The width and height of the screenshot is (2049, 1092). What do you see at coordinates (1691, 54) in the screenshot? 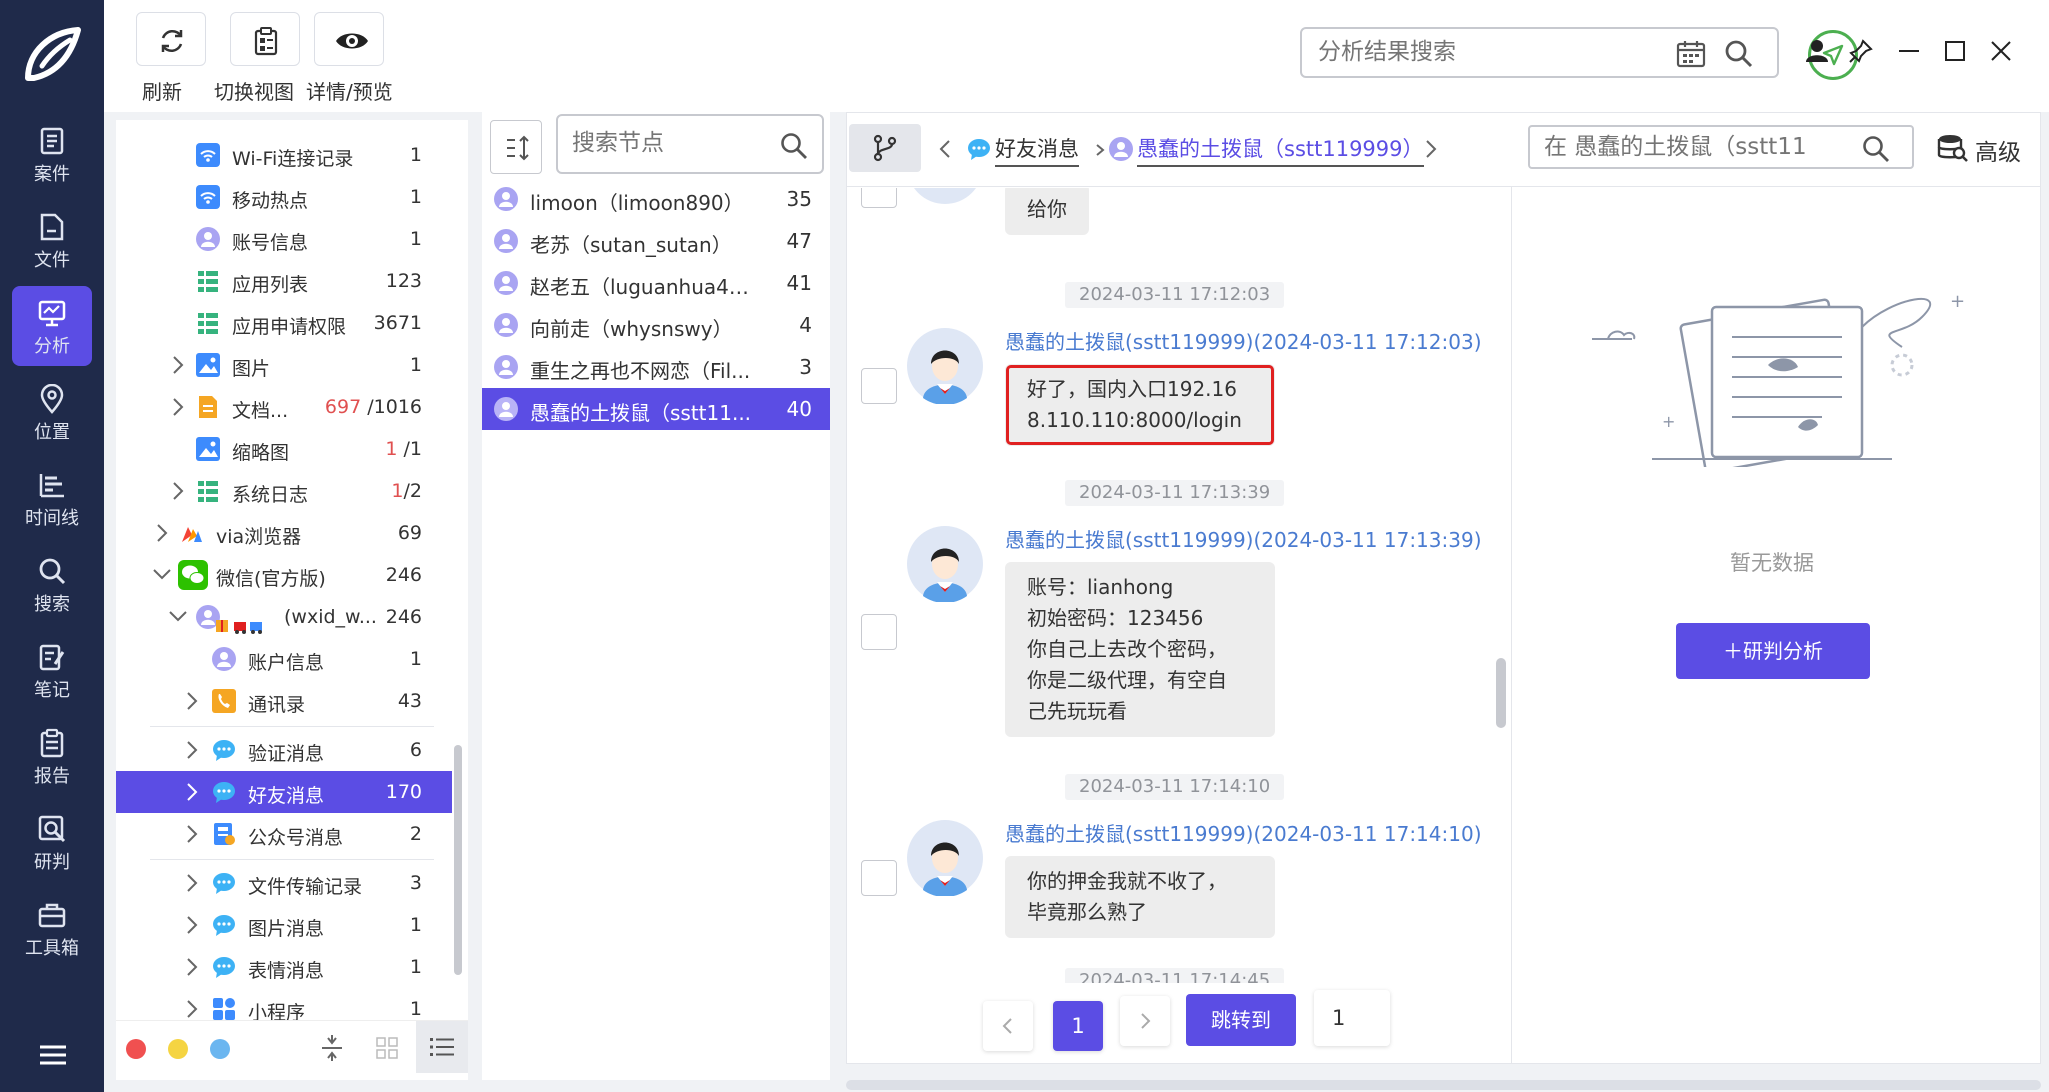
I see `calendar-icon` at bounding box center [1691, 54].